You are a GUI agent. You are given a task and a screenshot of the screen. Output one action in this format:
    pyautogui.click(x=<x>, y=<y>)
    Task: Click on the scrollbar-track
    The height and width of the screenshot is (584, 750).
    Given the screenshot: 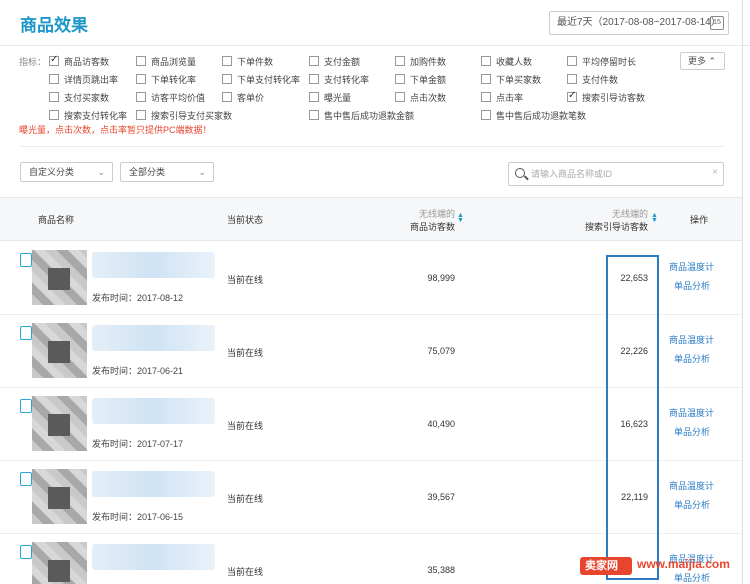 What is the action you would take?
    pyautogui.click(x=742, y=292)
    